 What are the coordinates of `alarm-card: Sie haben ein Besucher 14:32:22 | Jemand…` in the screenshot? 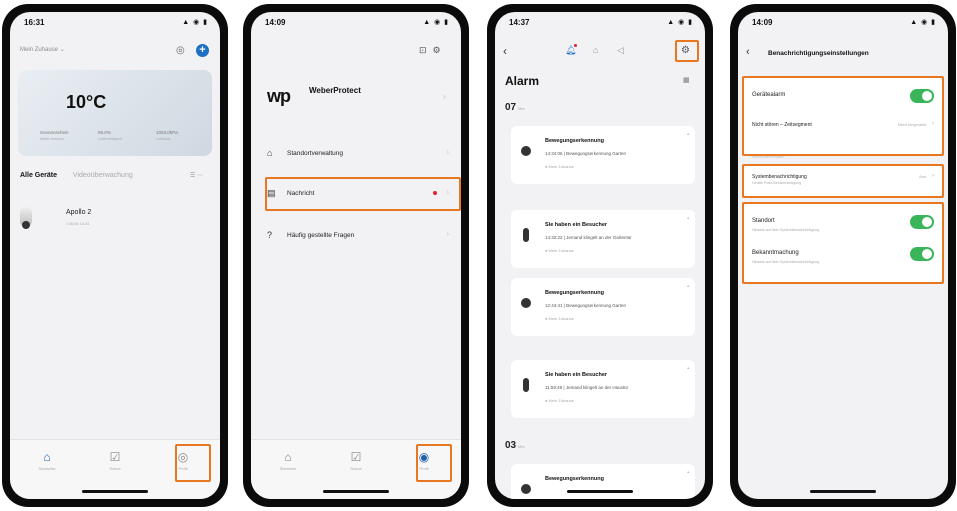 It's located at (603, 239).